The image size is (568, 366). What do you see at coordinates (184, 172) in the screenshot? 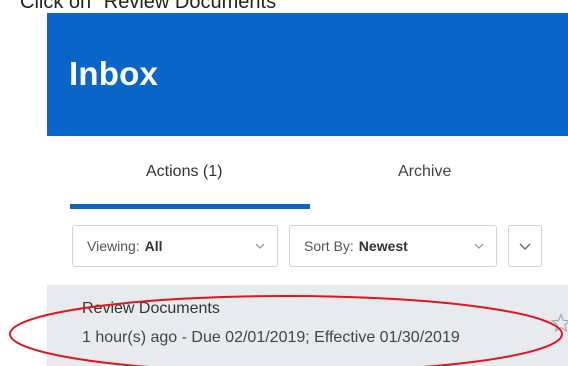
I see `tab-actions: Actions (1)` at bounding box center [184, 172].